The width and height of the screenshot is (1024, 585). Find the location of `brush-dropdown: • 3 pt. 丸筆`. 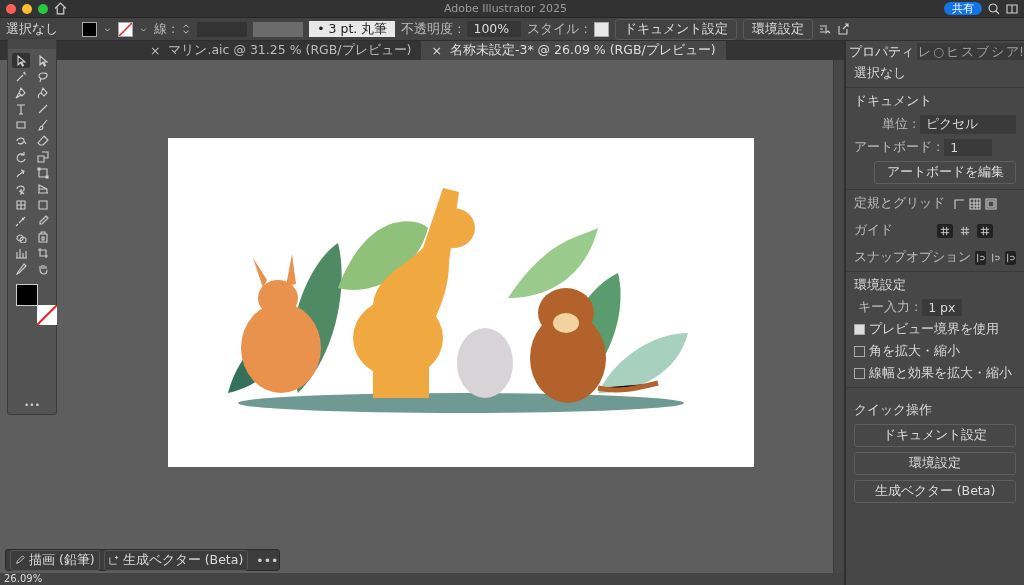

brush-dropdown: • 3 pt. 丸筆 is located at coordinates (352, 29).